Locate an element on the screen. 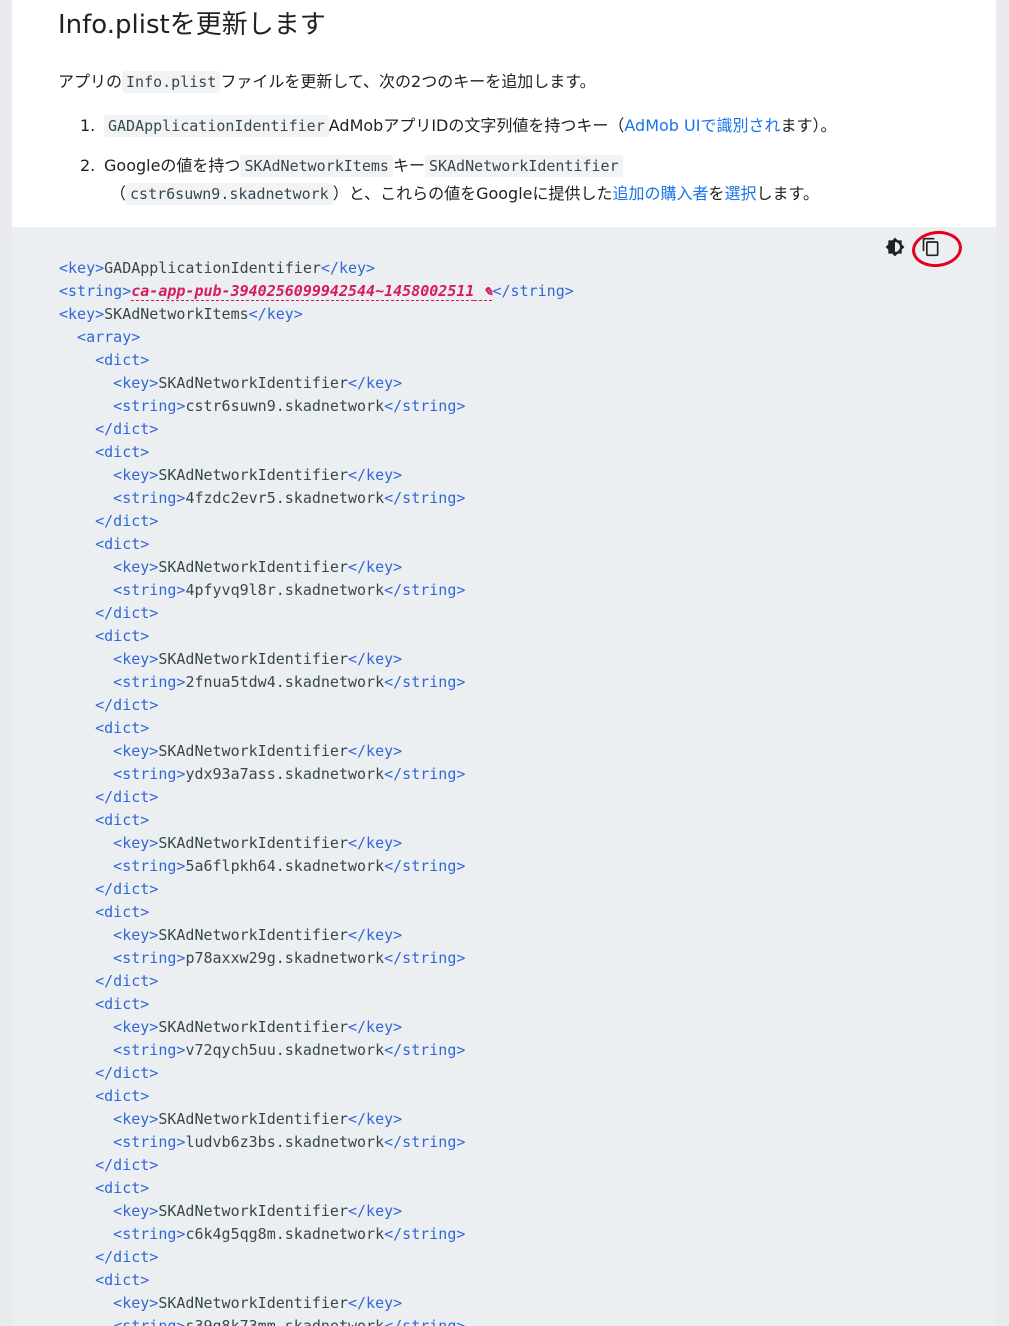  dict-string-line: <string>ydx93a7ass.skadnetwork</string> is located at coordinates (262, 774).